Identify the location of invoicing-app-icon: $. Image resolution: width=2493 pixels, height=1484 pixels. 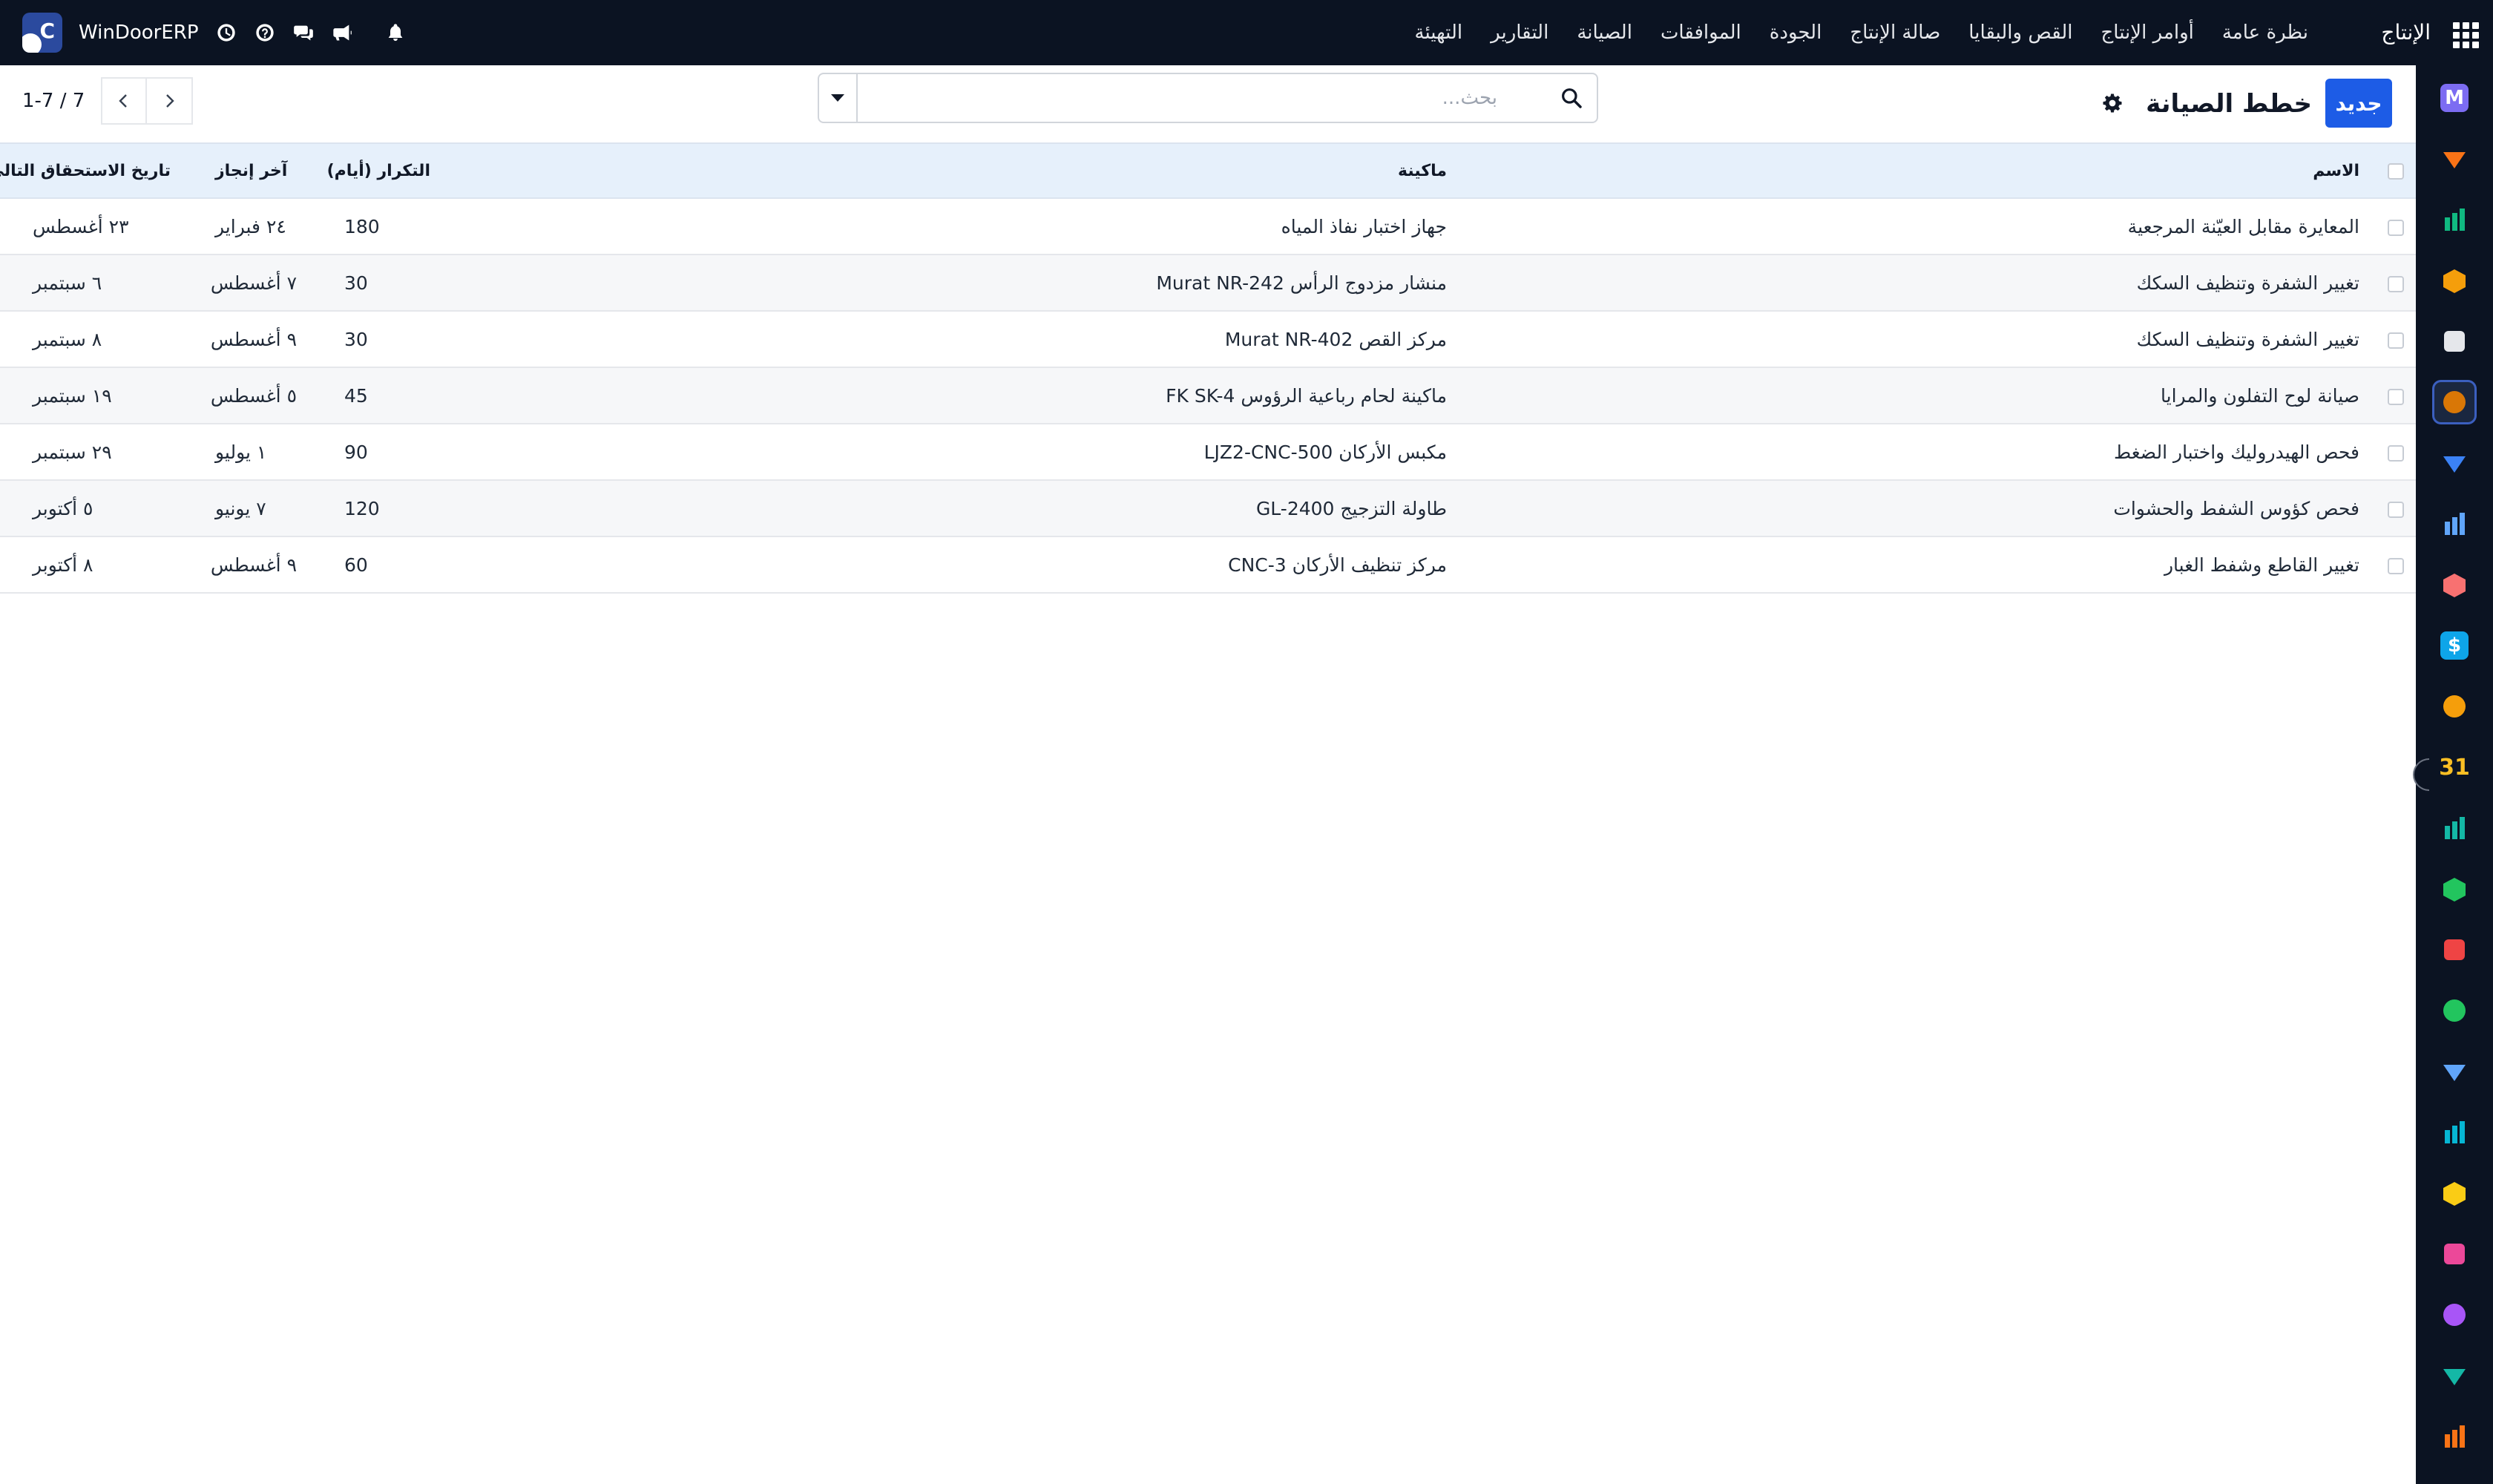
(2454, 645).